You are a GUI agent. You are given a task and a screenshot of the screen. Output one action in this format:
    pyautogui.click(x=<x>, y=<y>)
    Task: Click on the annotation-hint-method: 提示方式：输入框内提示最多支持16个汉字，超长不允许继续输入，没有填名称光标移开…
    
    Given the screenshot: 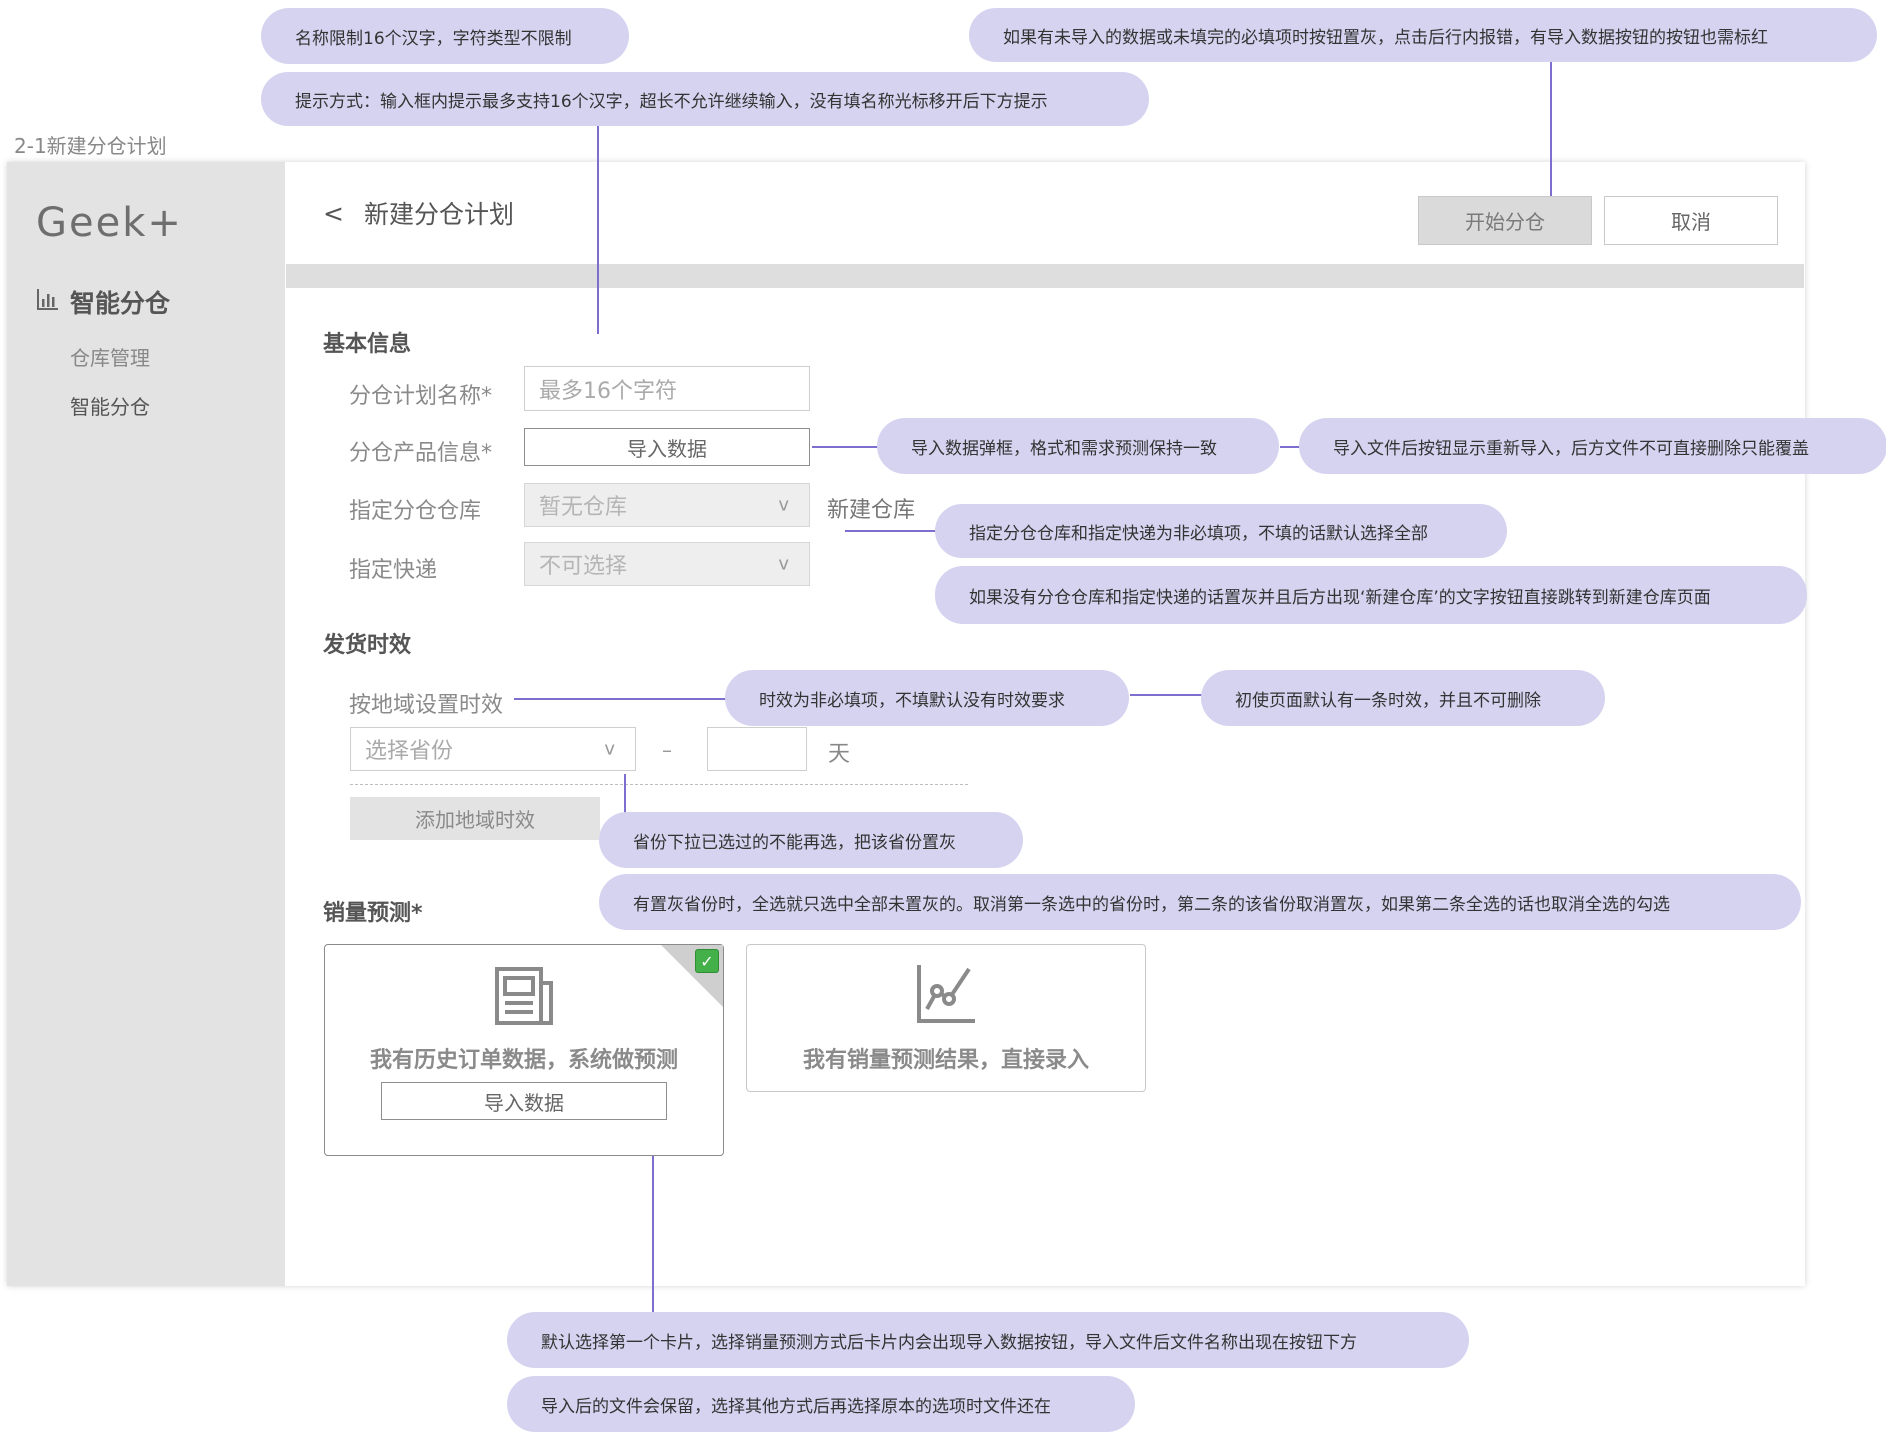 What is the action you would take?
    pyautogui.click(x=705, y=99)
    